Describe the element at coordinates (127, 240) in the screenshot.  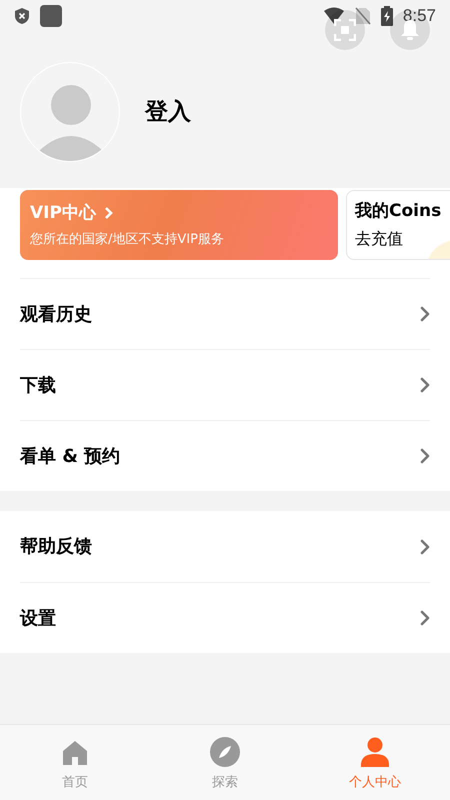
I see `vip-subtitle: 您所在的国家/地区不支持VIP服务` at that location.